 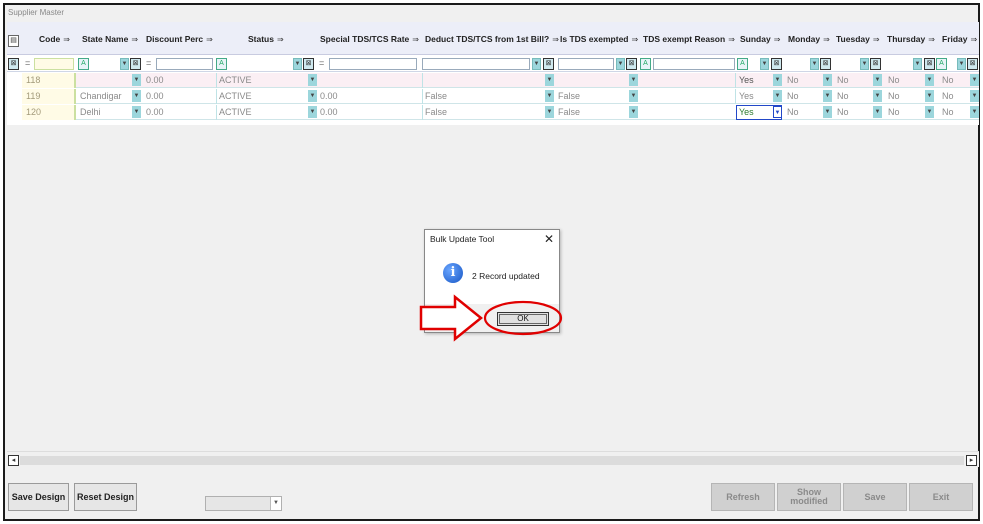 I want to click on col-header-deduct-tds: Deduct TDS/TCS from 1st Bill? ⇒, so click(x=492, y=39).